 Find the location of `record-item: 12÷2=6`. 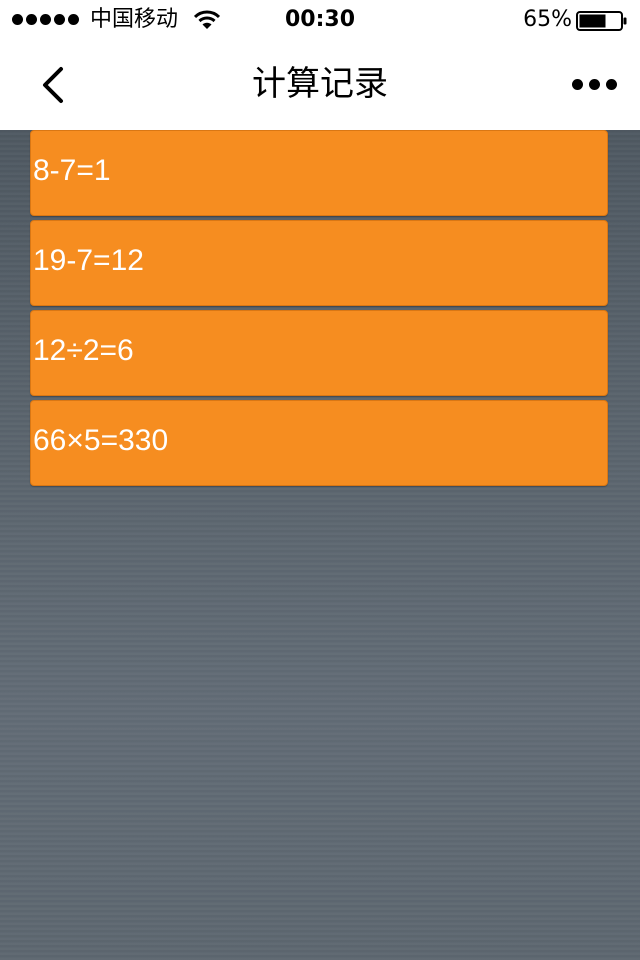

record-item: 12÷2=6 is located at coordinates (319, 353).